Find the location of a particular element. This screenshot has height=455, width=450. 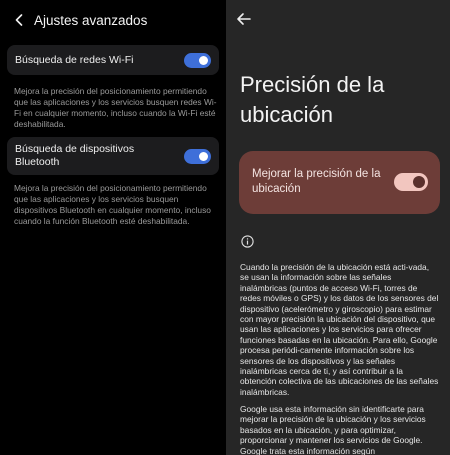

left-header: Ajustes avanzados is located at coordinates (79, 20).